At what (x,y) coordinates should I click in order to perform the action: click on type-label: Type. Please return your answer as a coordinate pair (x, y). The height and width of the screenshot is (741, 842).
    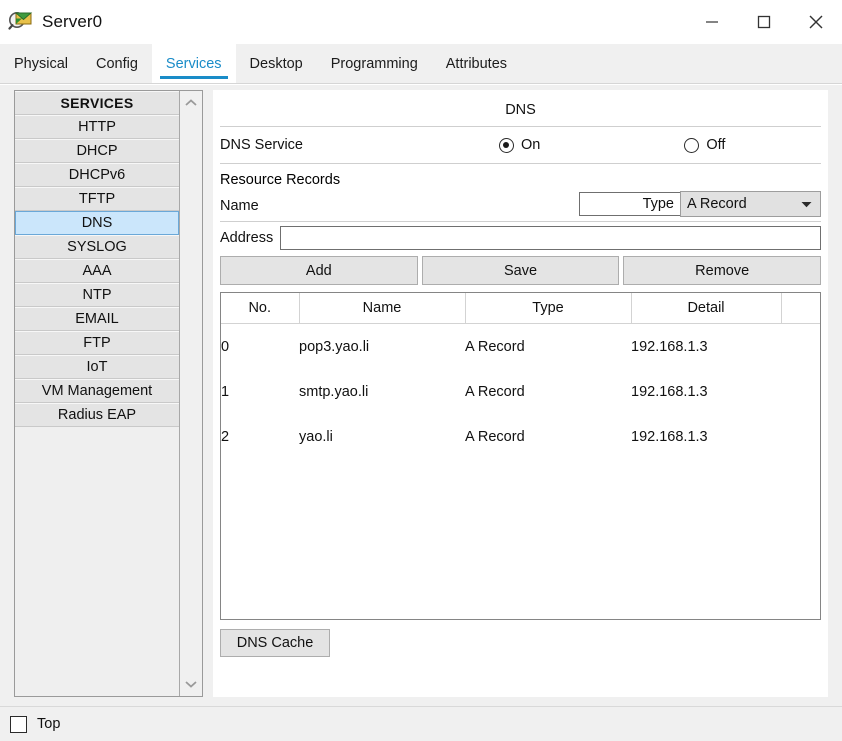
    Looking at the image, I should click on (658, 204).